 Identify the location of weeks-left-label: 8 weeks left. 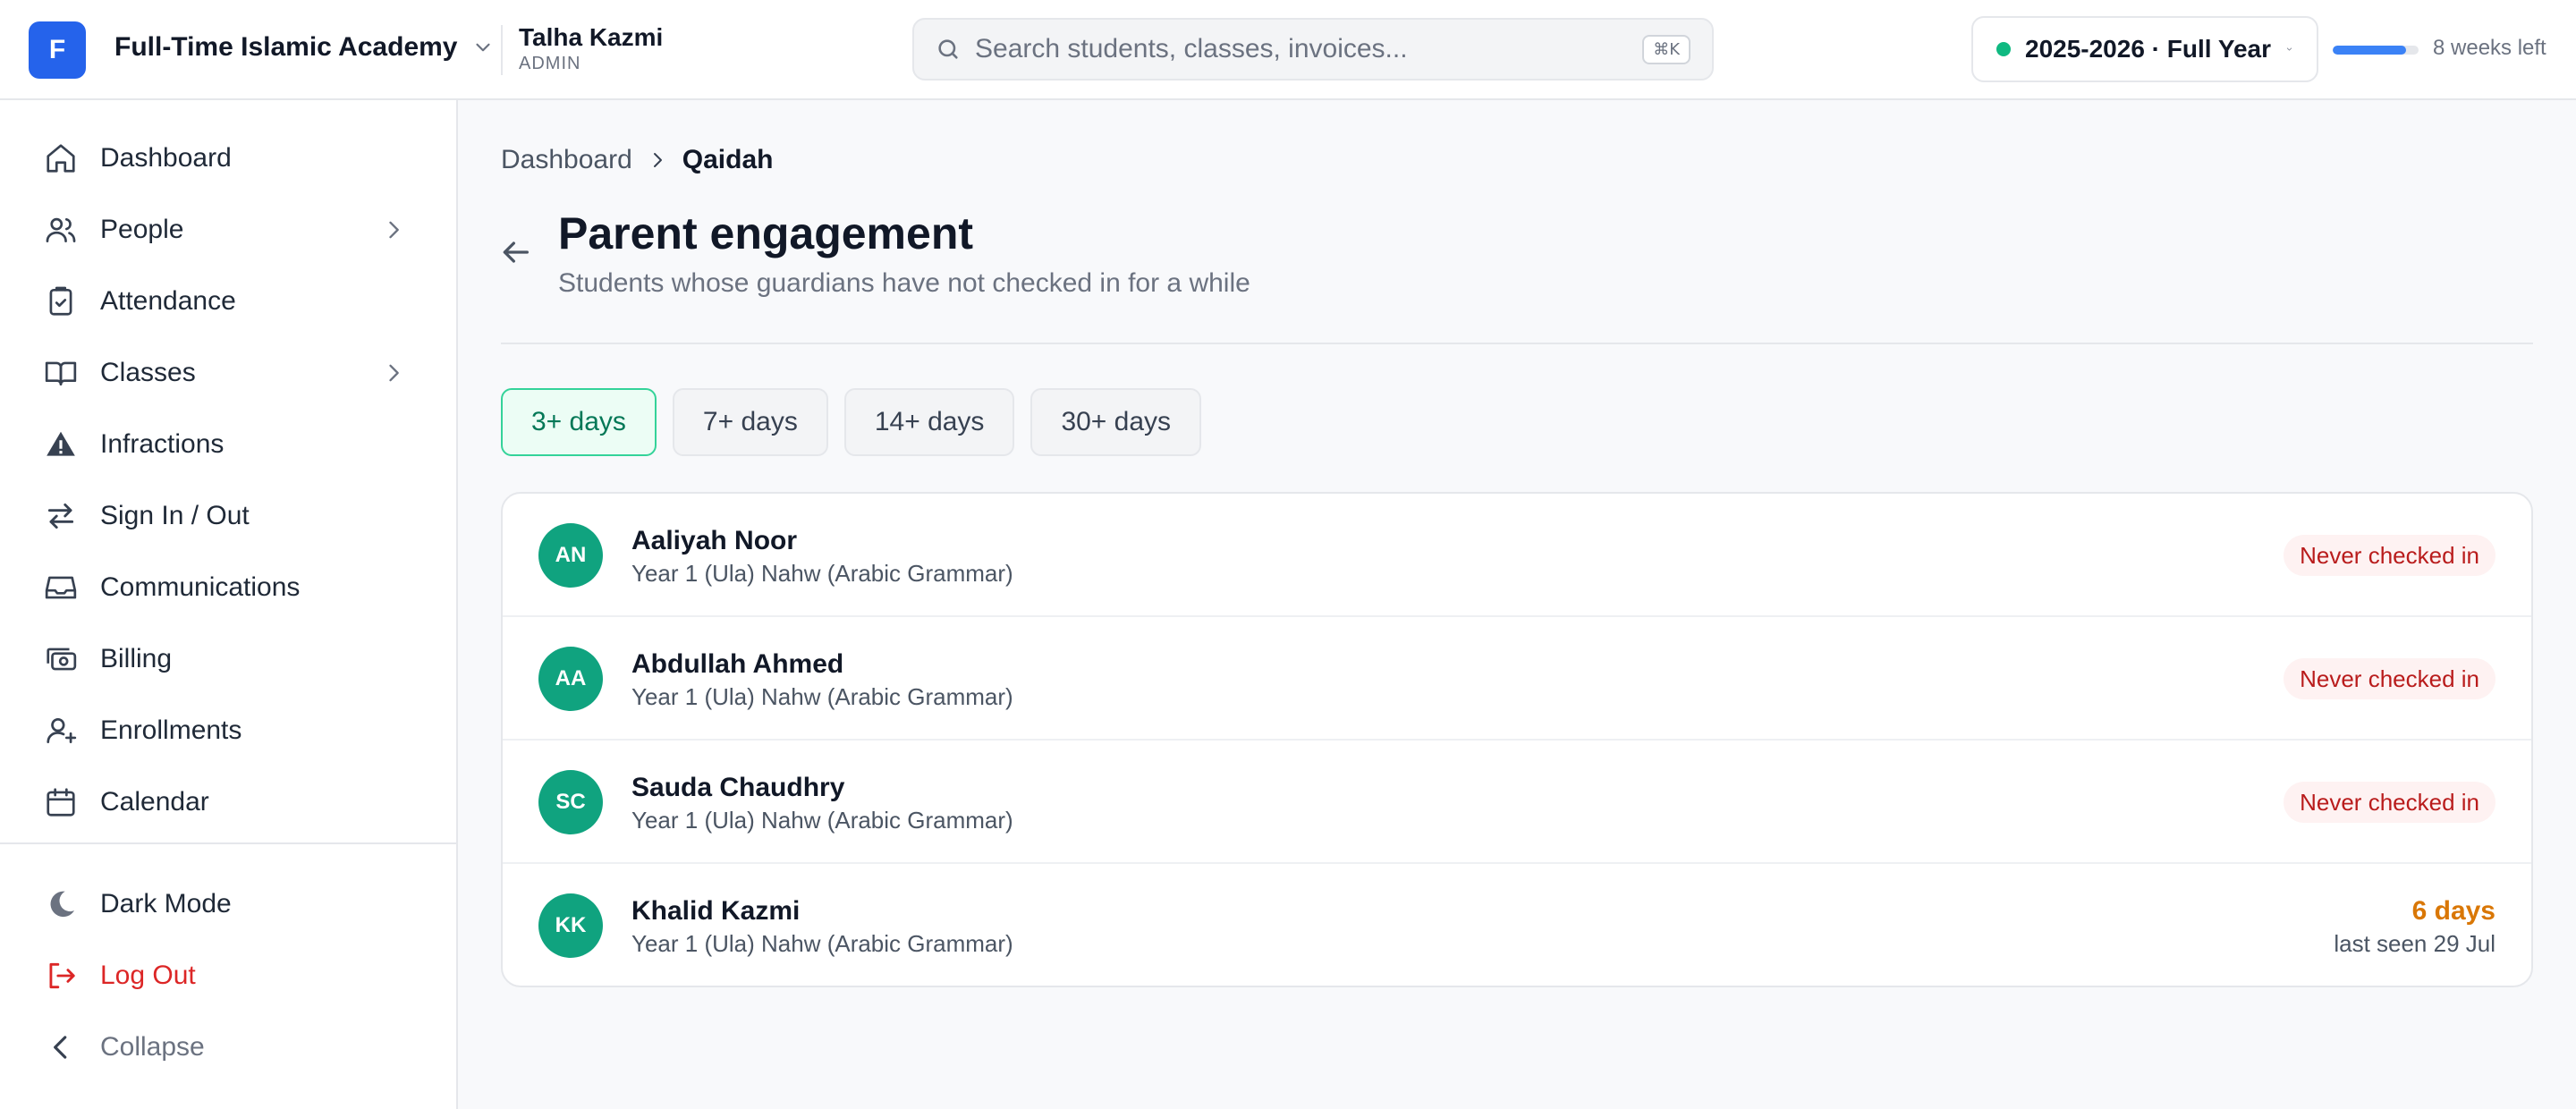
(2489, 48).